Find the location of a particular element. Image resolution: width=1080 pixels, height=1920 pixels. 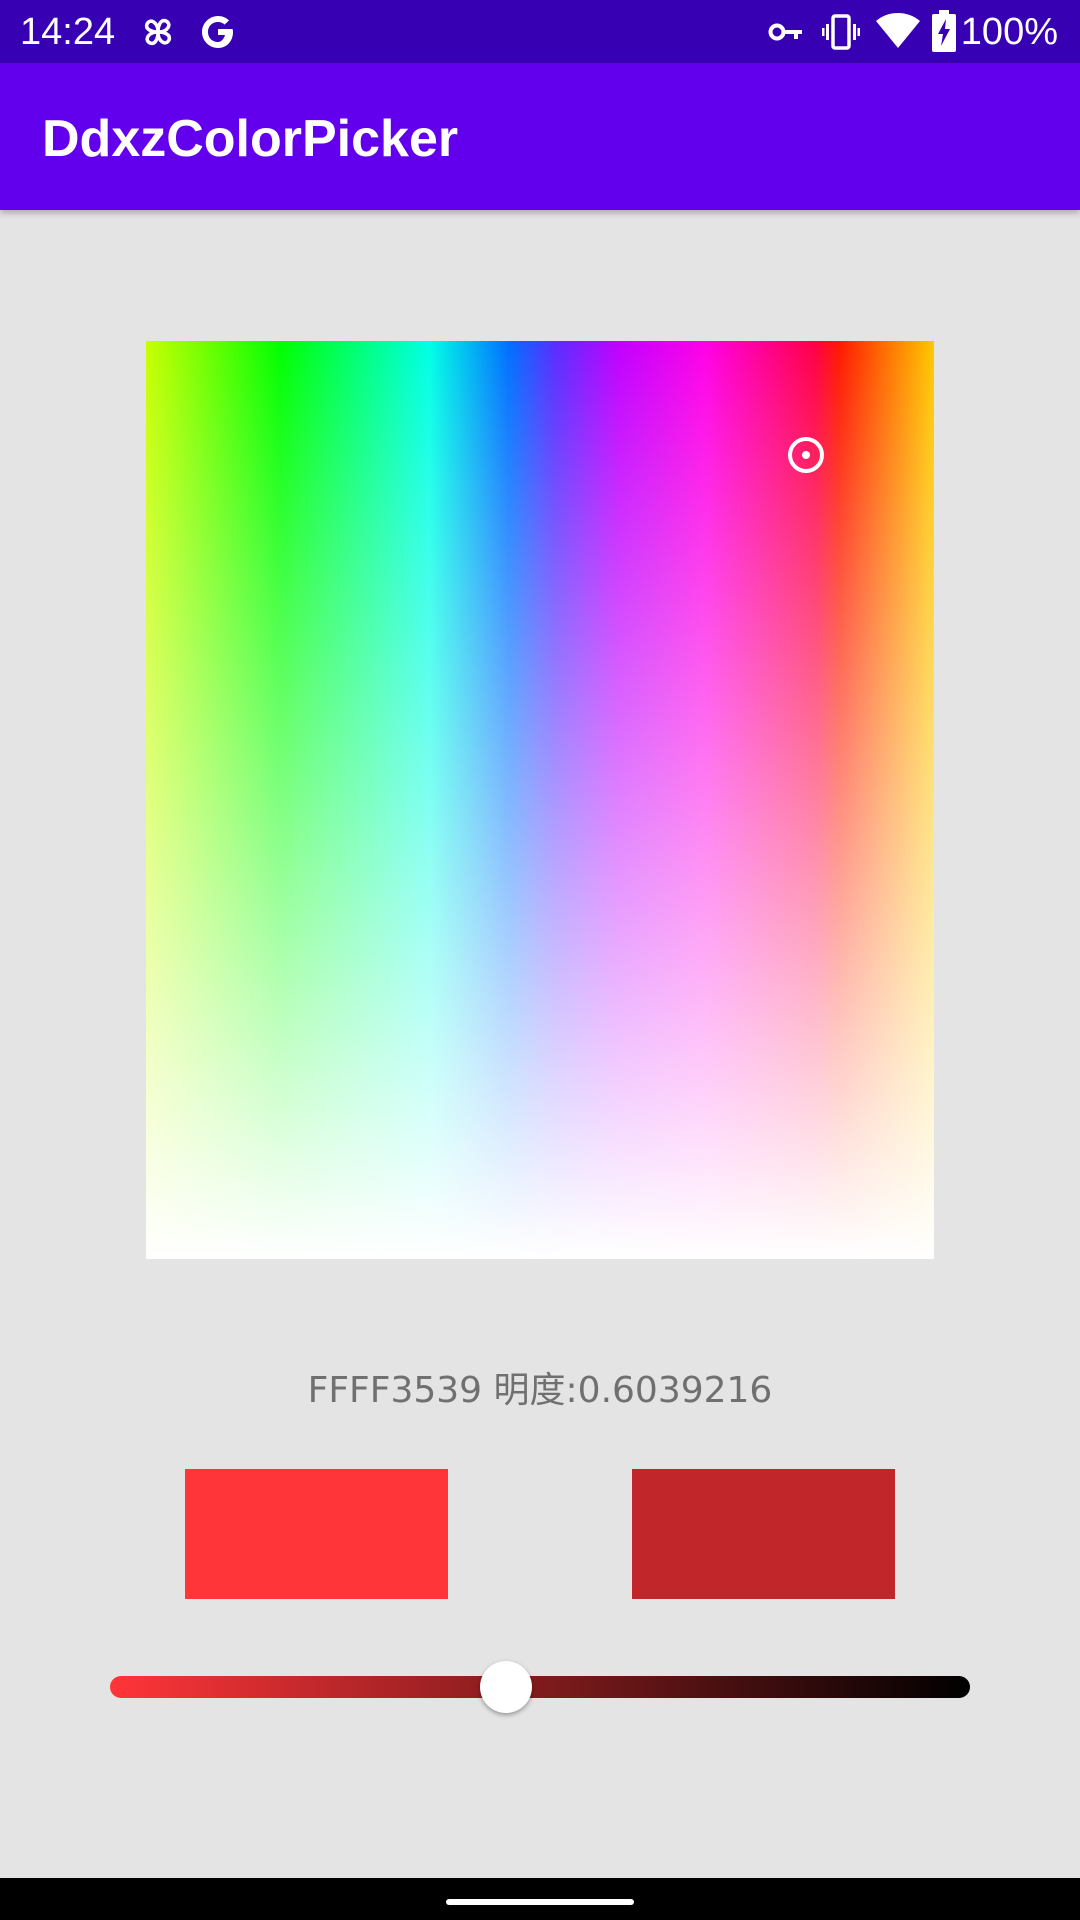

google-g-icon is located at coordinates (218, 34).